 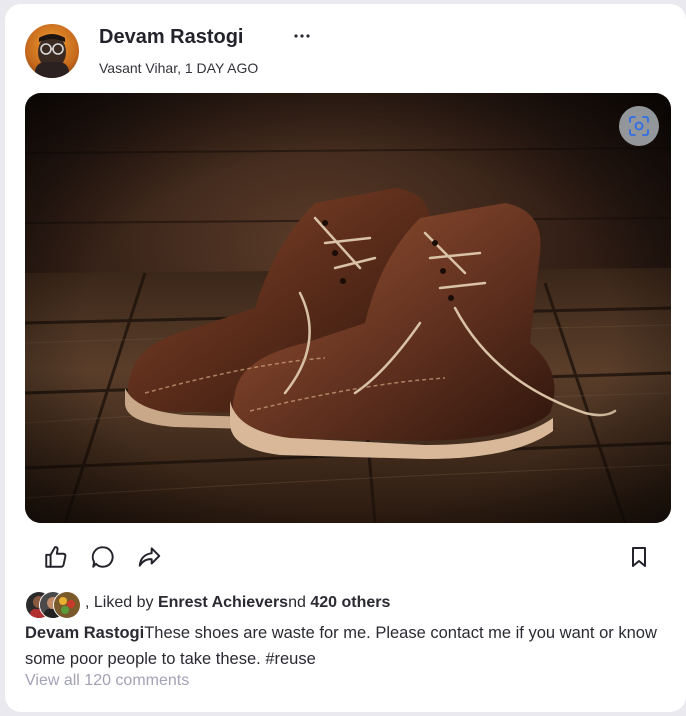 I want to click on save-button, so click(x=639, y=559).